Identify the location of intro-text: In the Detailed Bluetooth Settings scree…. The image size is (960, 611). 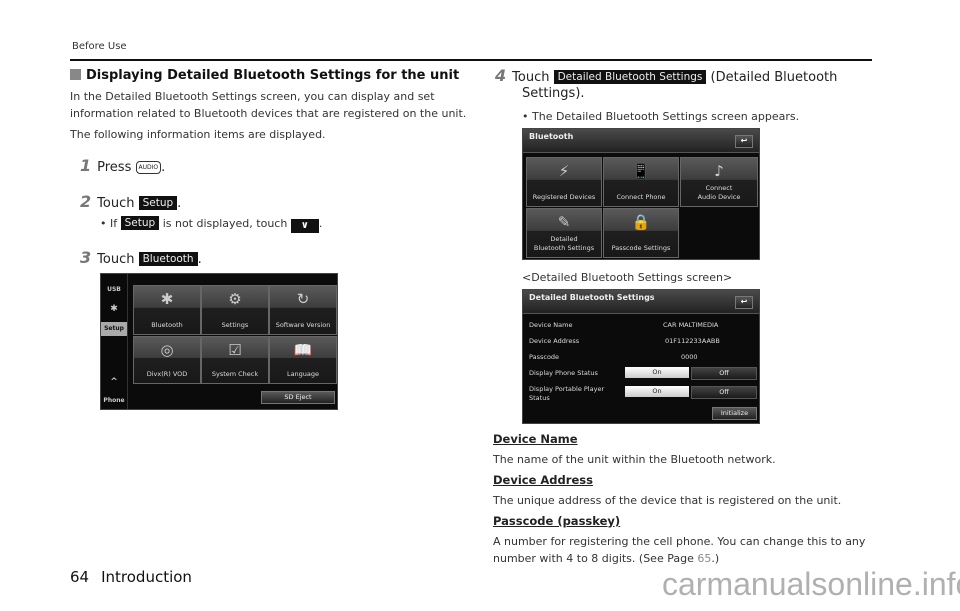
(268, 115).